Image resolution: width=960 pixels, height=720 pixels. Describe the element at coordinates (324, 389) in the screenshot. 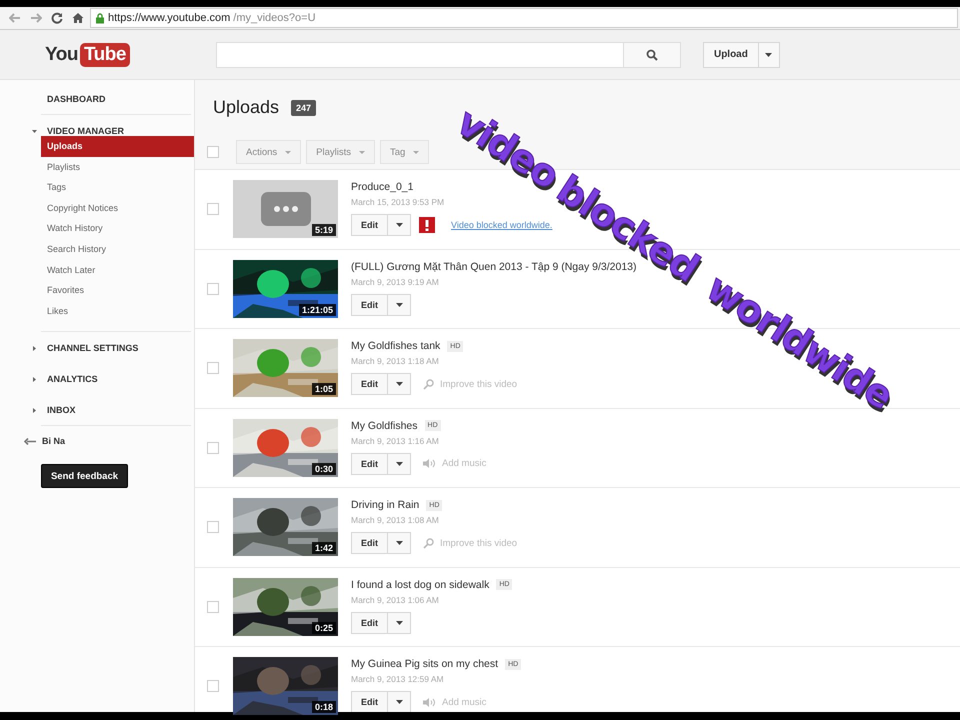

I see `video-duration: 1:05` at that location.